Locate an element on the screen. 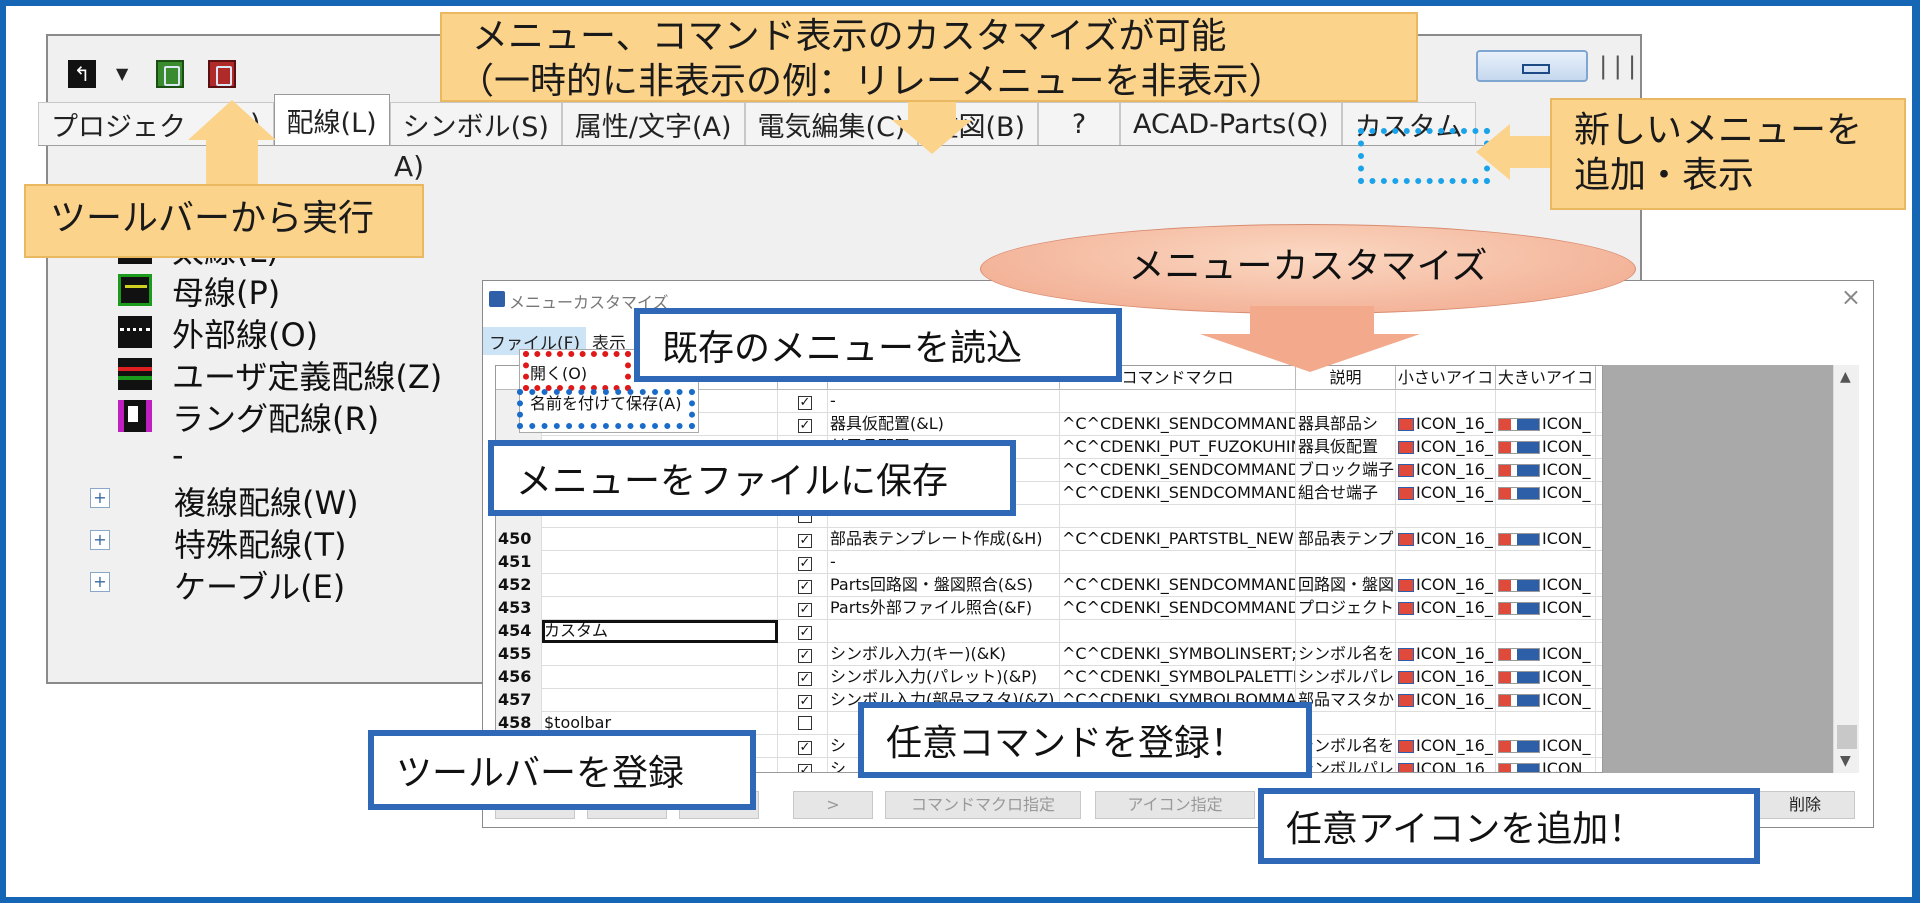  command-macro-cell: ^C^CDENKI_PUT_FUZOKUHIN is located at coordinates (1178, 447).